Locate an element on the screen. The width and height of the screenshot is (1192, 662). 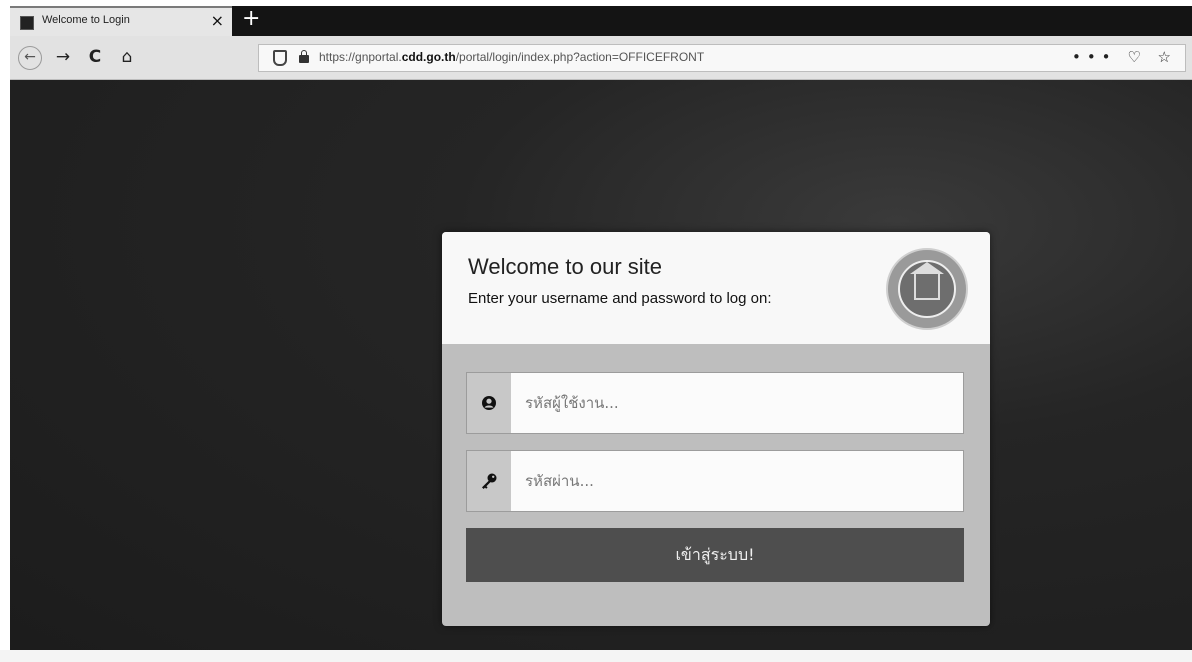
username-input is located at coordinates (737, 403).